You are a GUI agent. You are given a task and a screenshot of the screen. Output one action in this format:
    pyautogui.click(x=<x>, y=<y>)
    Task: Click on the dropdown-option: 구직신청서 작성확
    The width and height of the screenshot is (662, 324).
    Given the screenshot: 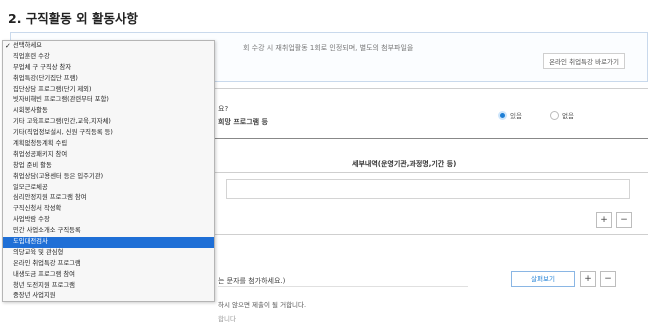 What is the action you would take?
    pyautogui.click(x=108, y=209)
    